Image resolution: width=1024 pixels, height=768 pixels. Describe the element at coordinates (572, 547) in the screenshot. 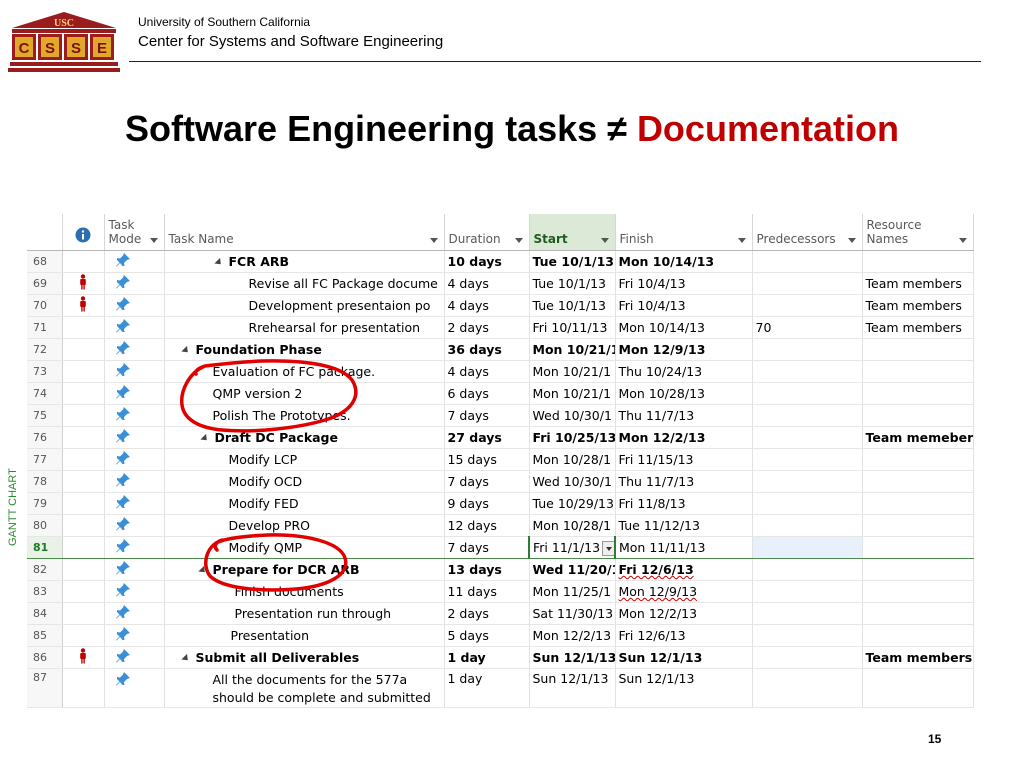

I see `start-cell: Fri 11/1/13` at that location.